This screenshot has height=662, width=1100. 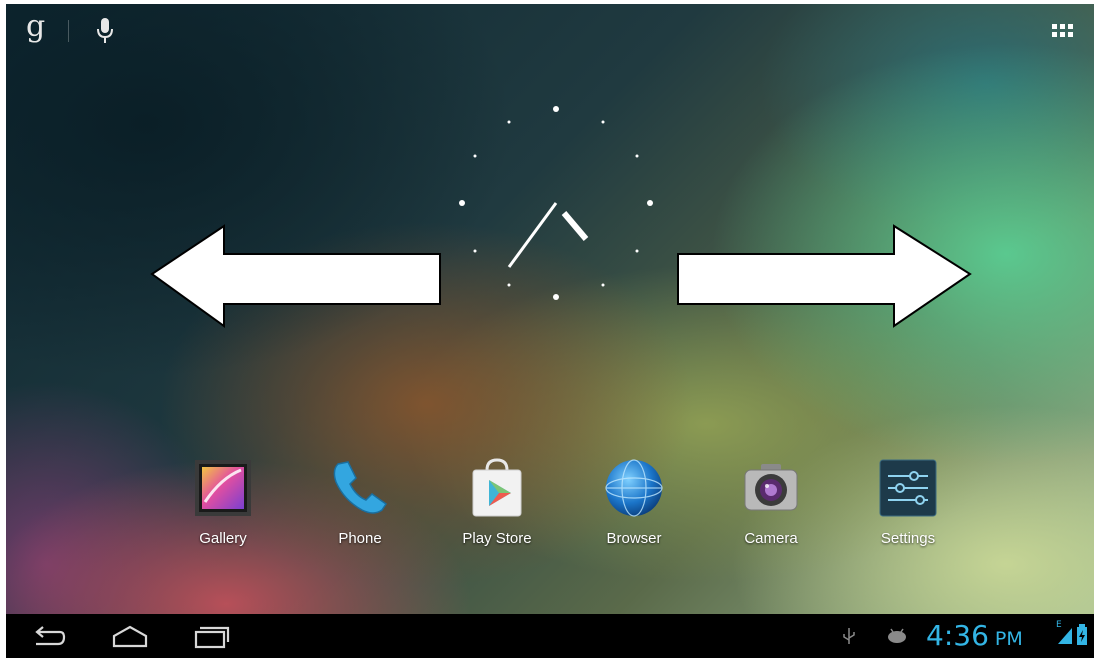 What do you see at coordinates (824, 276) in the screenshot?
I see `swipe-right-arrow` at bounding box center [824, 276].